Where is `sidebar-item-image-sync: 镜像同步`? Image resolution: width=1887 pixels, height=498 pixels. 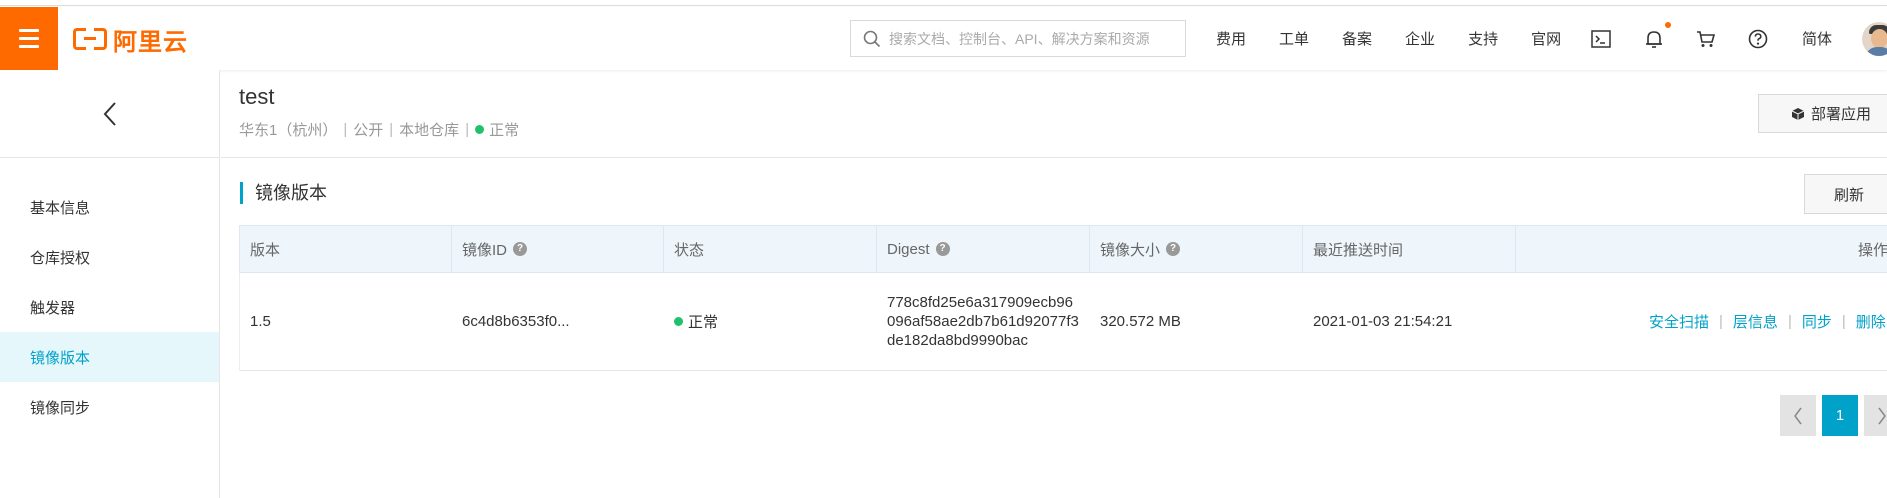
sidebar-item-image-sync: 镜像同步 is located at coordinates (109, 407).